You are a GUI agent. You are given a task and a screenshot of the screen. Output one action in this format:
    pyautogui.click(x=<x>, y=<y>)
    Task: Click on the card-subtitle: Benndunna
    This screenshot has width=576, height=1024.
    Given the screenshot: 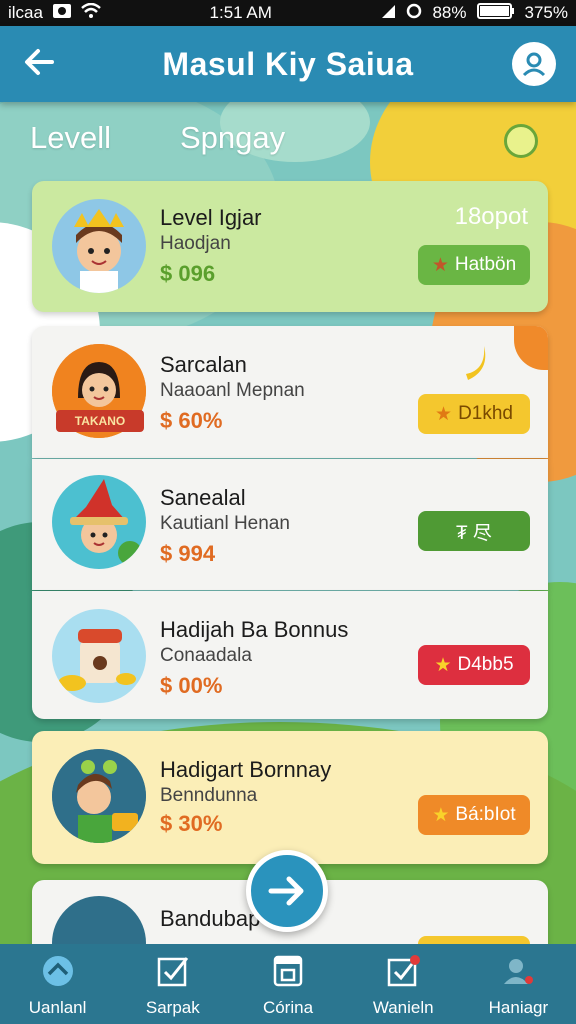 What is the action you would take?
    pyautogui.click(x=209, y=795)
    